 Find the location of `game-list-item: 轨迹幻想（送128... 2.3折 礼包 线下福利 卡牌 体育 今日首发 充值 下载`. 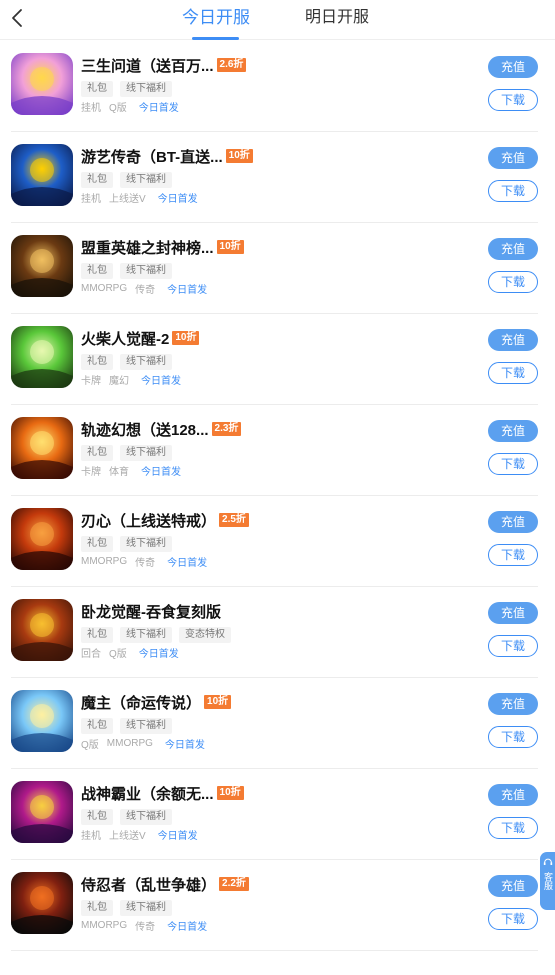

game-list-item: 轨迹幻想（送128... 2.3折 礼包 线下福利 卡牌 体育 今日首发 充值 下载 is located at coordinates (274, 450).